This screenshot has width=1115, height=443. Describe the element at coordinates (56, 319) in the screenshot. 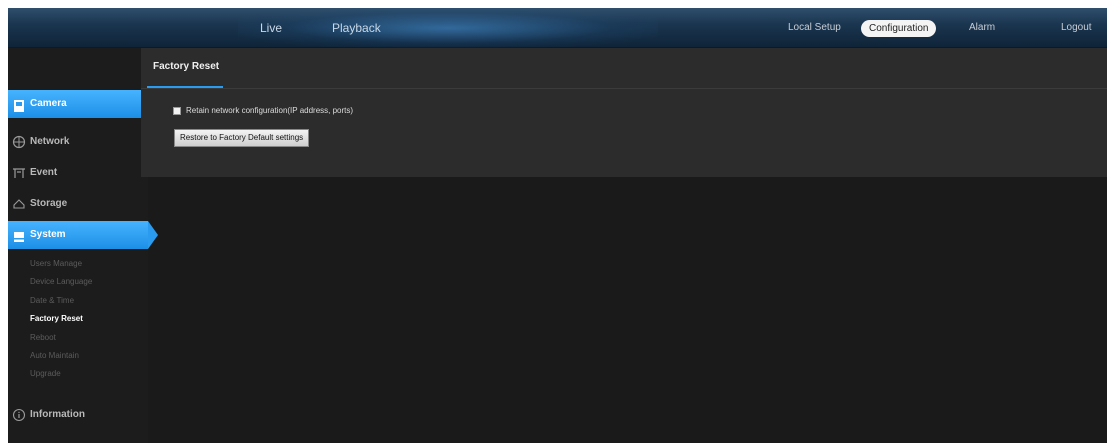

I see `submenu-factory-reset: Factory Reset` at that location.